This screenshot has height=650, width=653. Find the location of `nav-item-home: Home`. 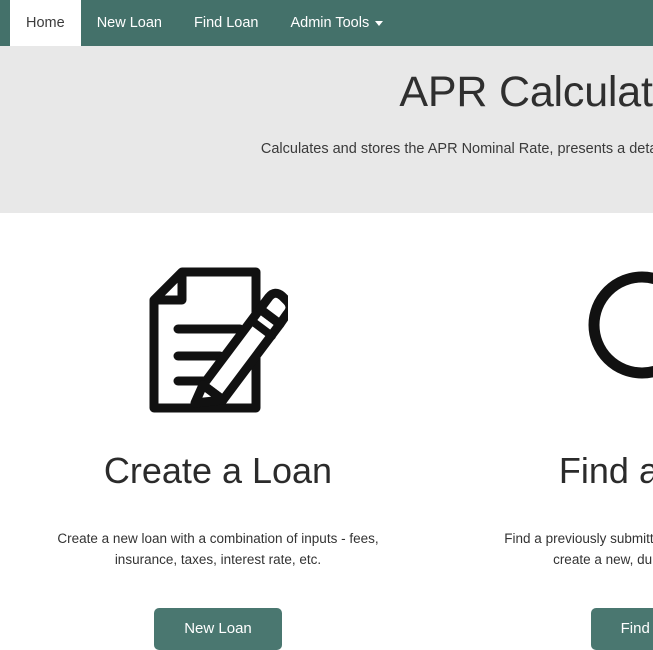

nav-item-home: Home is located at coordinates (45, 23).